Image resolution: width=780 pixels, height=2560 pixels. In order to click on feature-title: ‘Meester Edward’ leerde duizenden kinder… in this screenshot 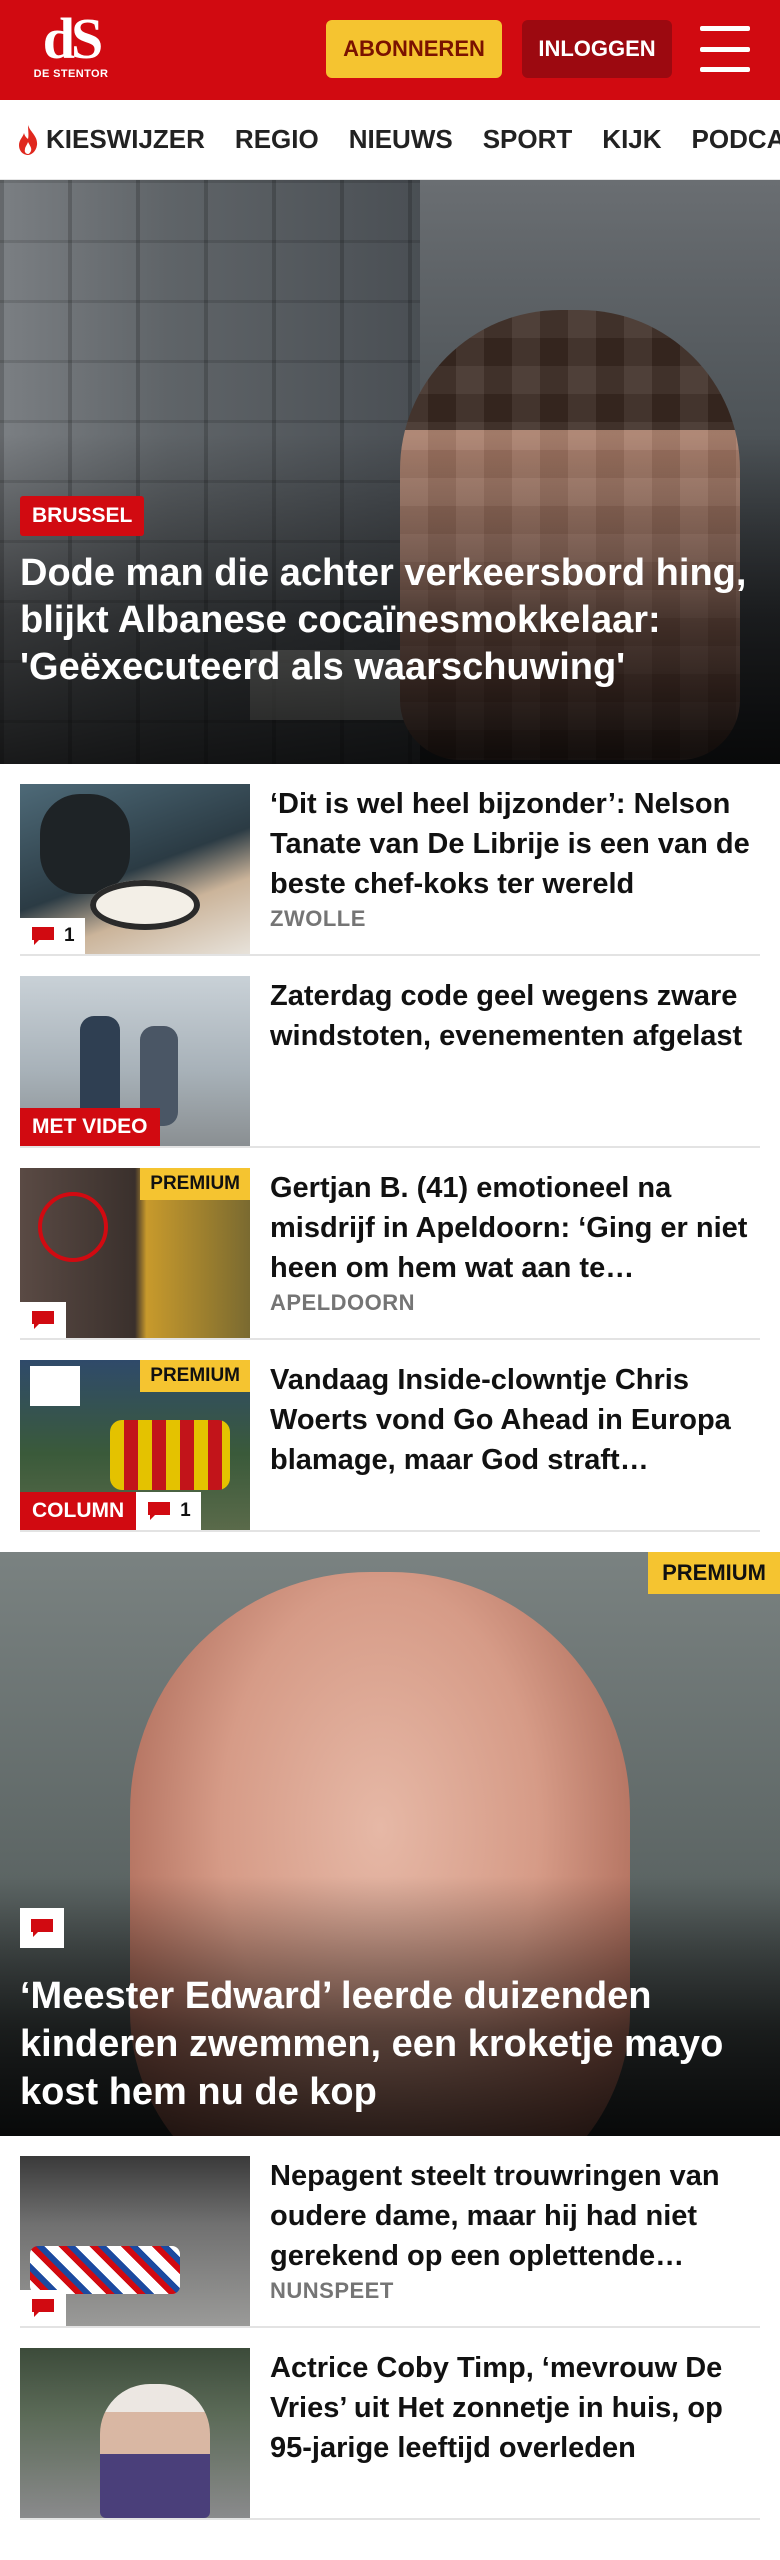, I will do `click(372, 2044)`.